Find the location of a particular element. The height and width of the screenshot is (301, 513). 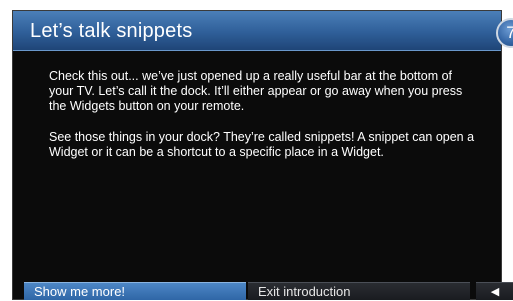

exit-introduction-button: Exit introduction is located at coordinates (359, 291).